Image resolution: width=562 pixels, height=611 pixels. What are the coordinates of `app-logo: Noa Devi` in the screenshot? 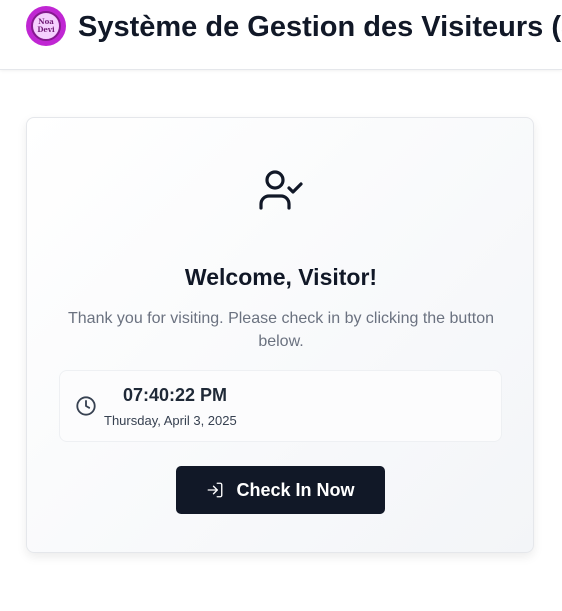 It's located at (46, 26).